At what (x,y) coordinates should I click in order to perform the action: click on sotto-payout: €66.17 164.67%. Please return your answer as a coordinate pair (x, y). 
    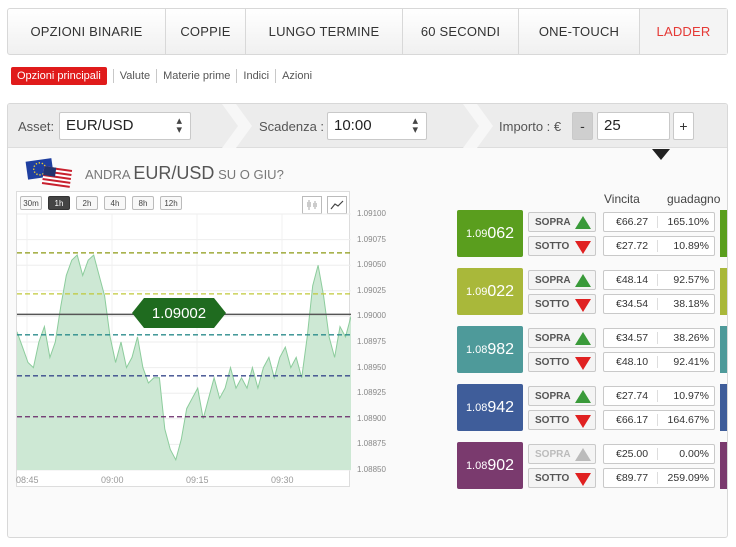
    Looking at the image, I should click on (659, 420).